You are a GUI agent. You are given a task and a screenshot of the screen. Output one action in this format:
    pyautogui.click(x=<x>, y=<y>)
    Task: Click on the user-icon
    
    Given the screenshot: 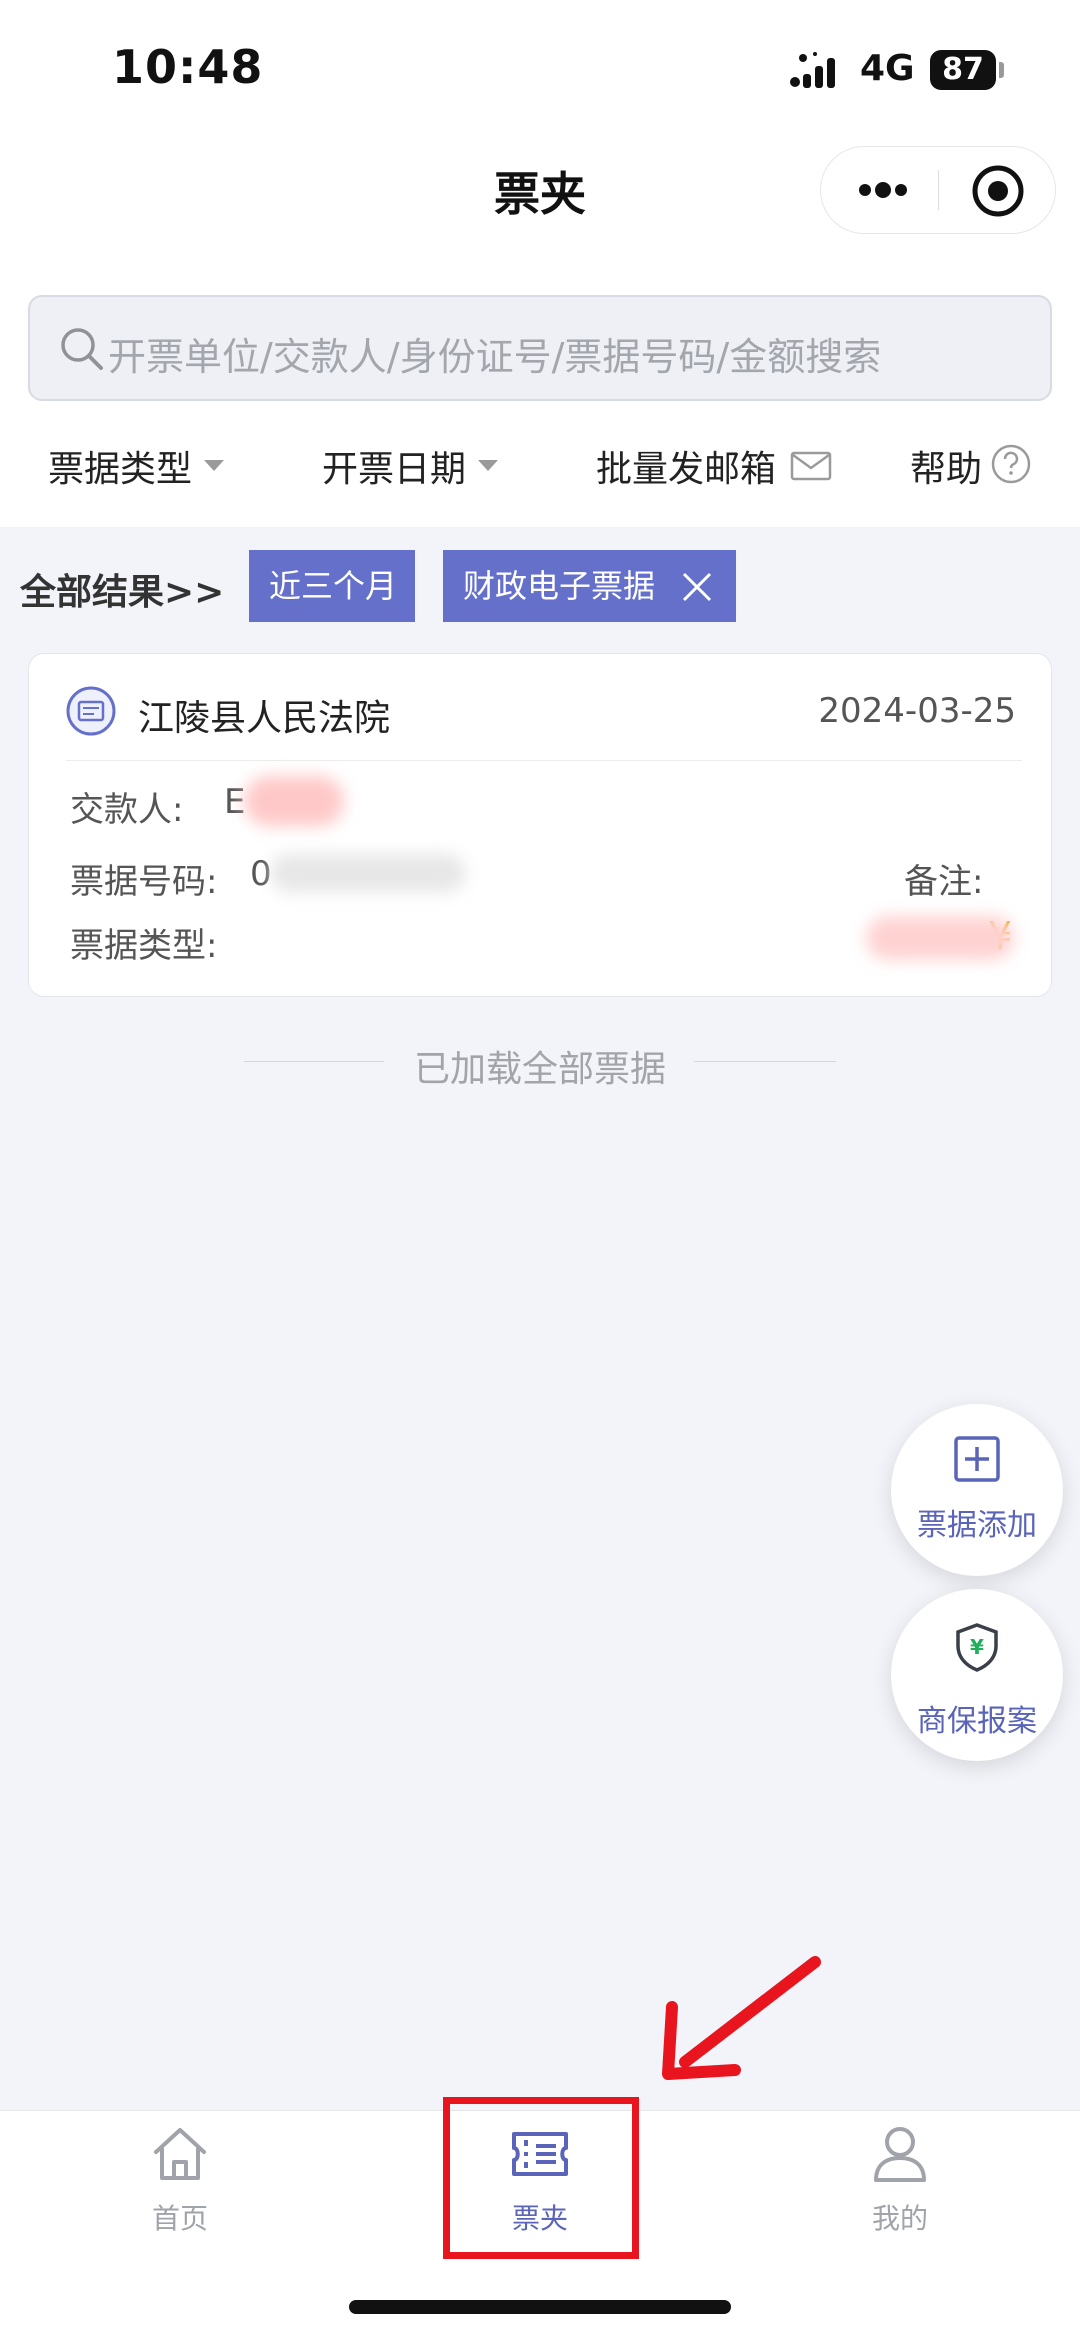 What is the action you would take?
    pyautogui.click(x=900, y=2154)
    